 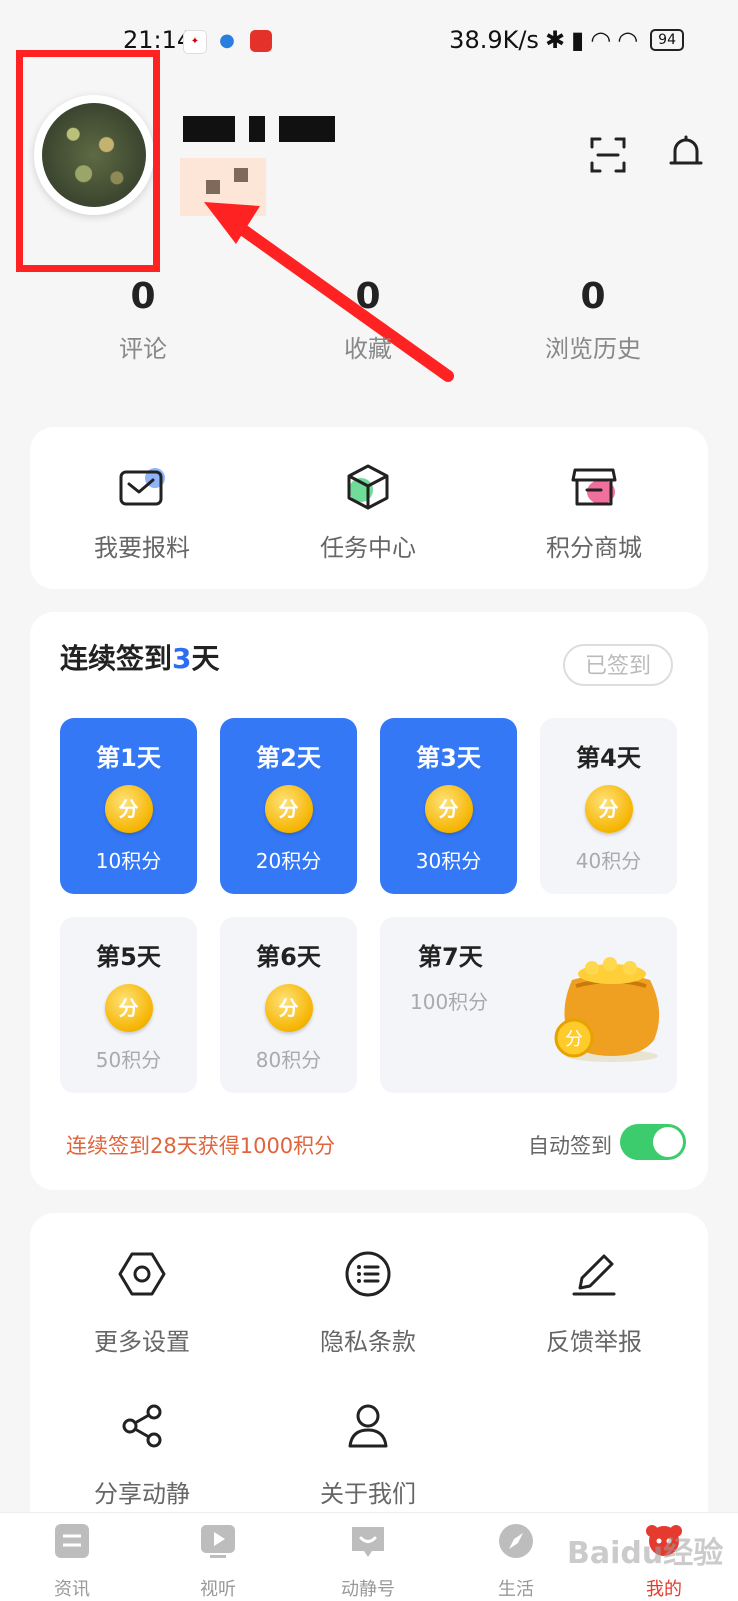 I want to click on share-icon, so click(x=142, y=1426).